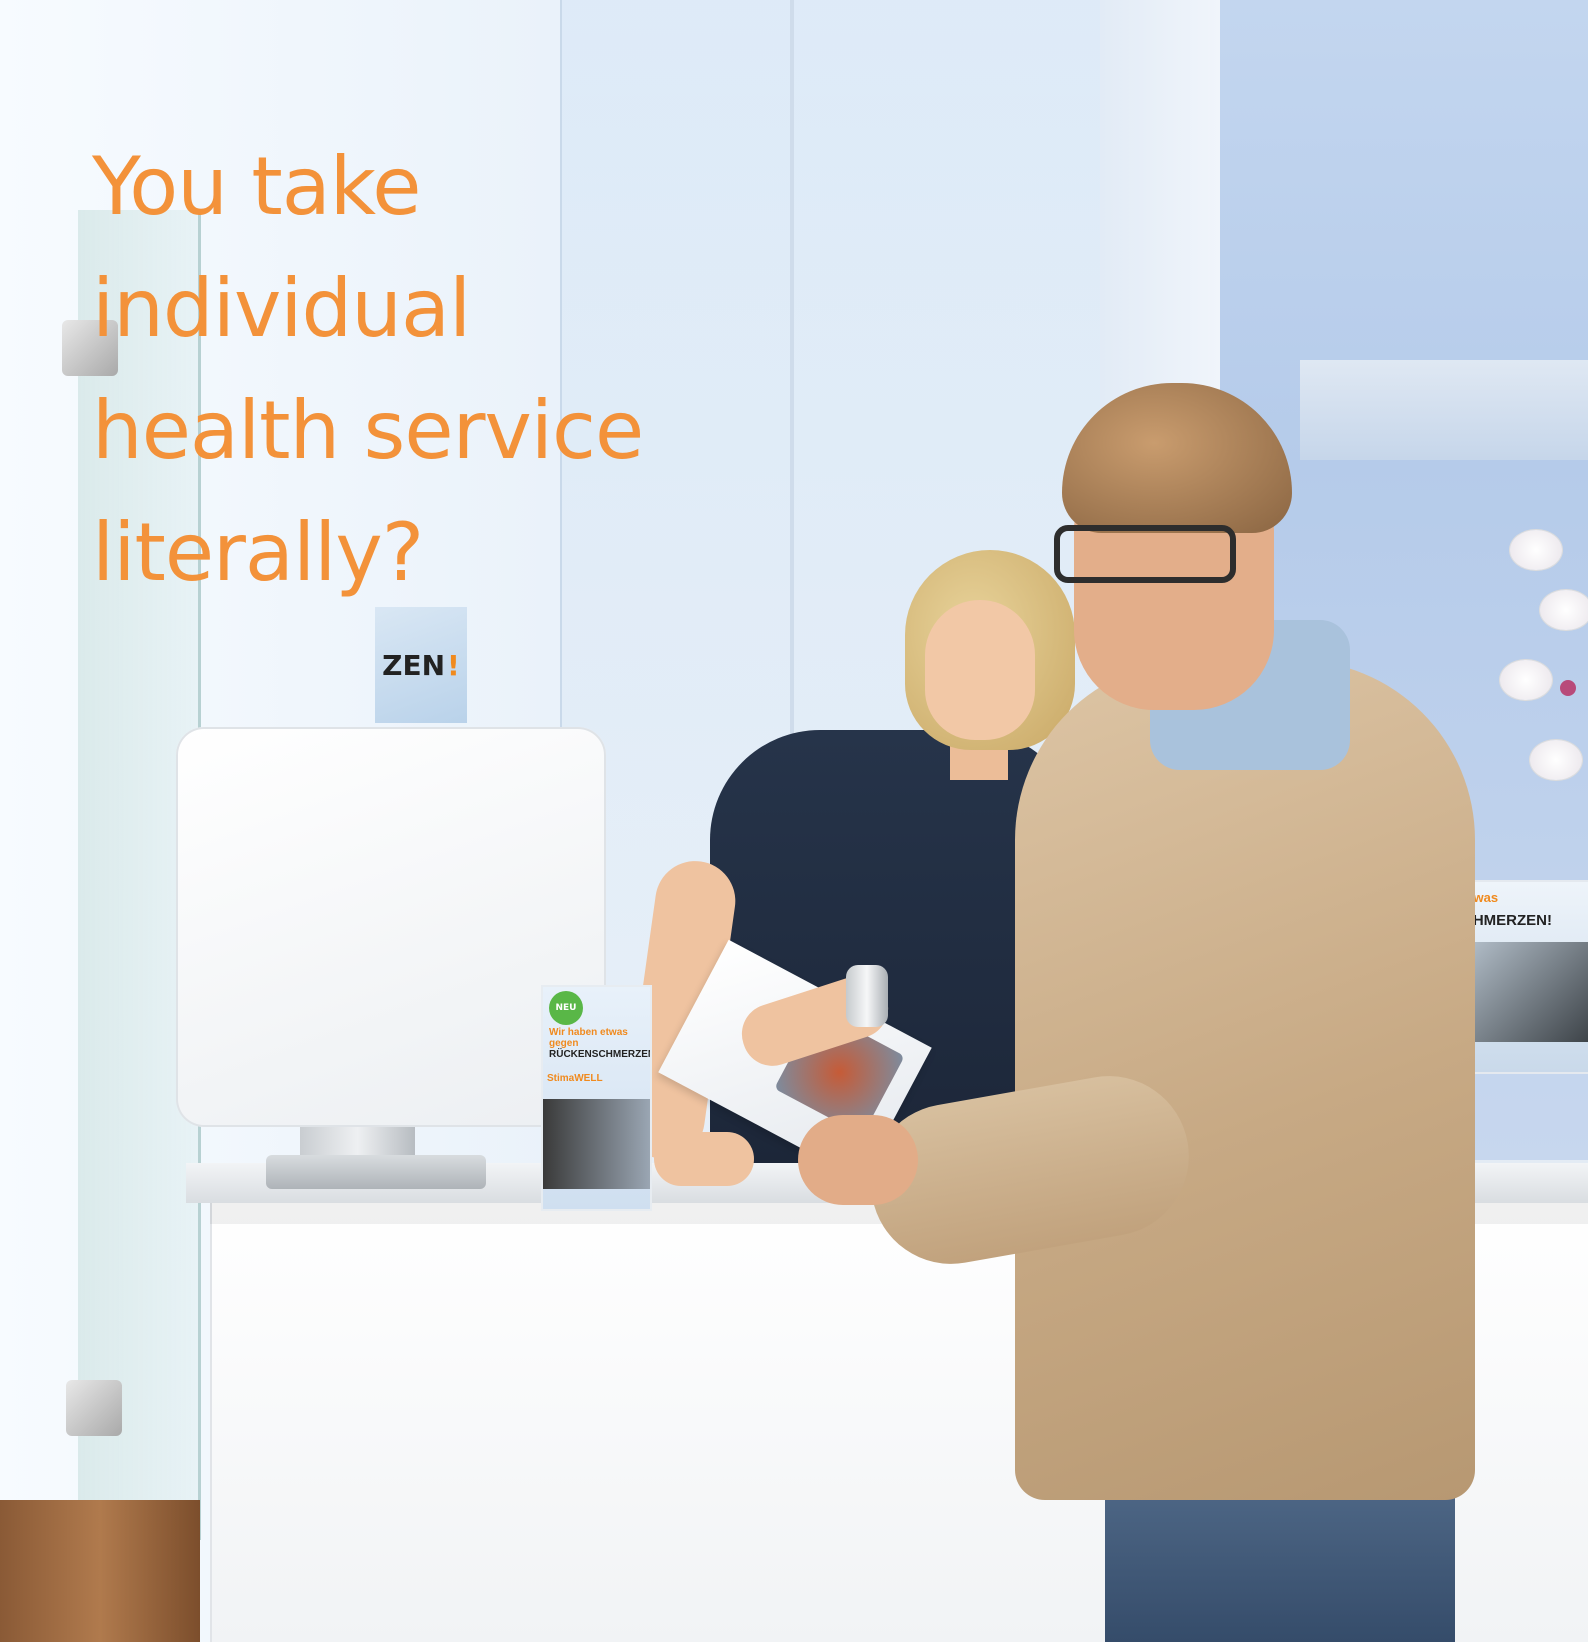 This screenshot has width=1588, height=1642. Describe the element at coordinates (980, 670) in the screenshot. I see `woman-face` at that location.